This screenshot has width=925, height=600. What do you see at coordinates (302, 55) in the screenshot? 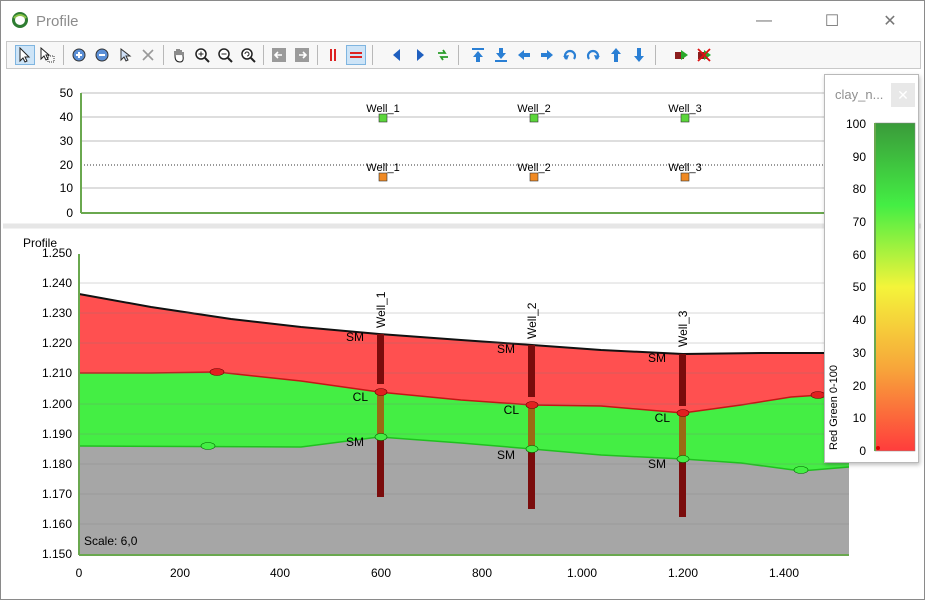
I see `nav-forward-icon` at bounding box center [302, 55].